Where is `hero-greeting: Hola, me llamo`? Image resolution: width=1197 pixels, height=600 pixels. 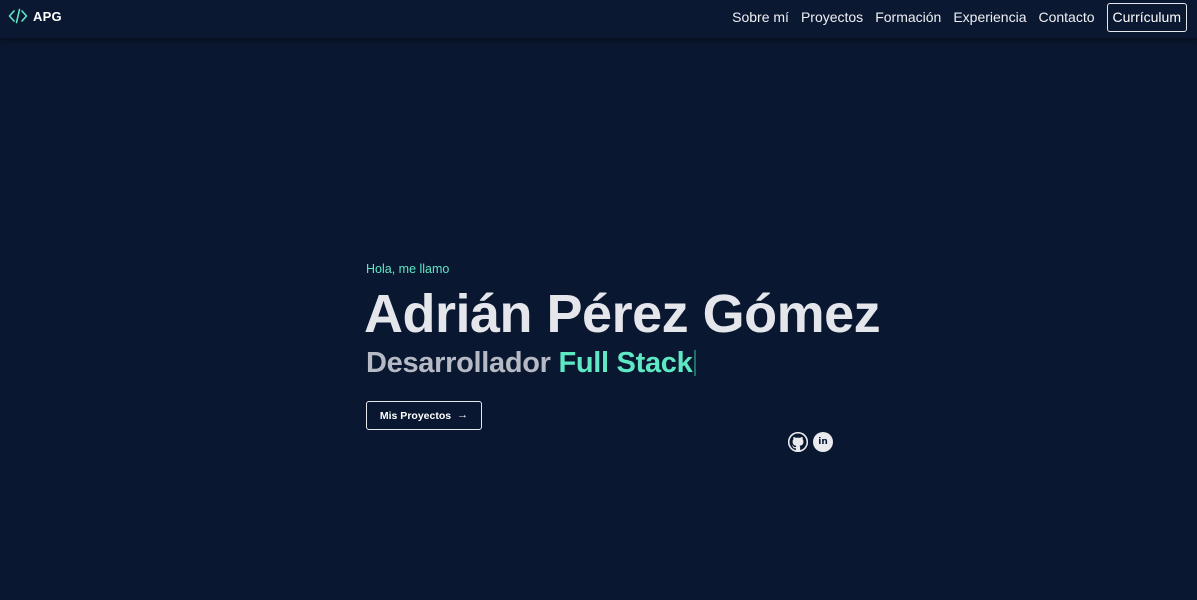
hero-greeting: Hola, me llamo is located at coordinates (408, 269).